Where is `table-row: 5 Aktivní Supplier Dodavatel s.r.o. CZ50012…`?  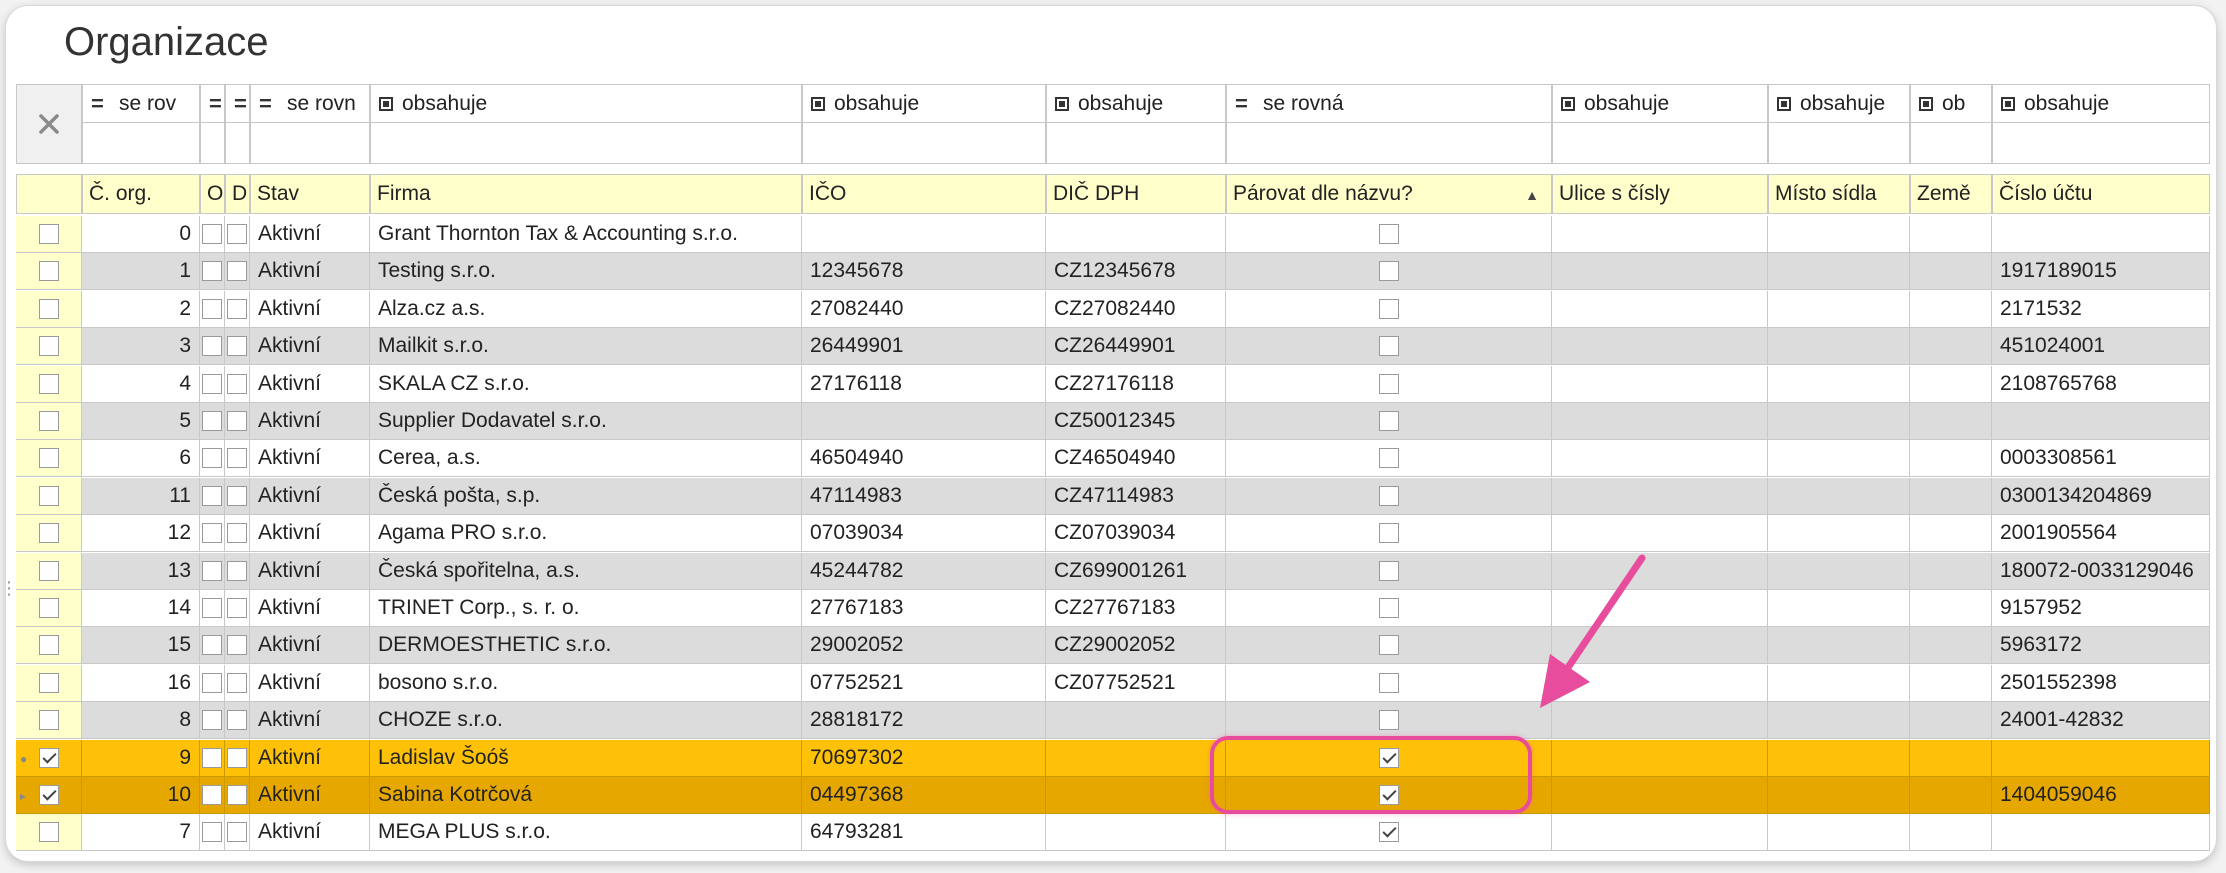
table-row: 5 Aktivní Supplier Dodavatel s.r.o. CZ50012… is located at coordinates (1113, 421).